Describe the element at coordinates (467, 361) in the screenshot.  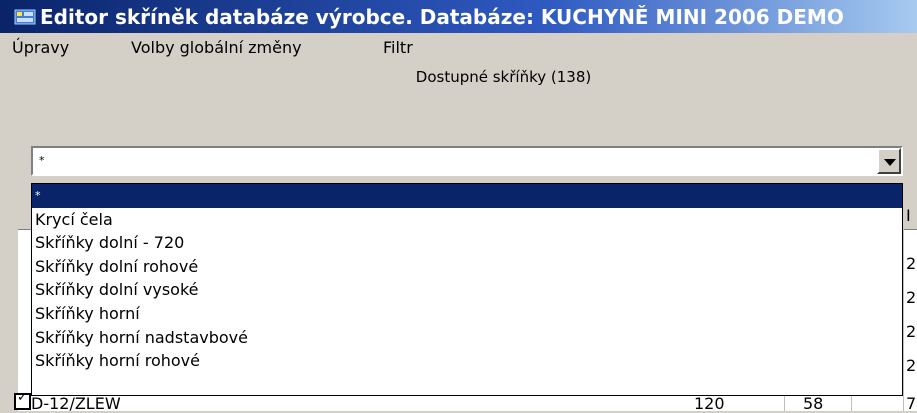
I see `dropdown-option: Skříňky horní rohové` at that location.